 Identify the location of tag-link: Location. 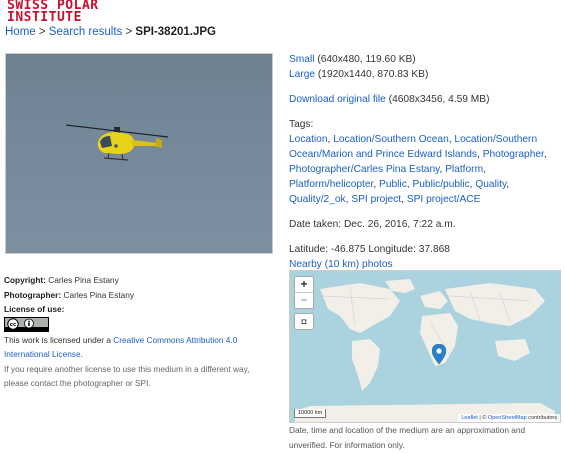
(308, 139).